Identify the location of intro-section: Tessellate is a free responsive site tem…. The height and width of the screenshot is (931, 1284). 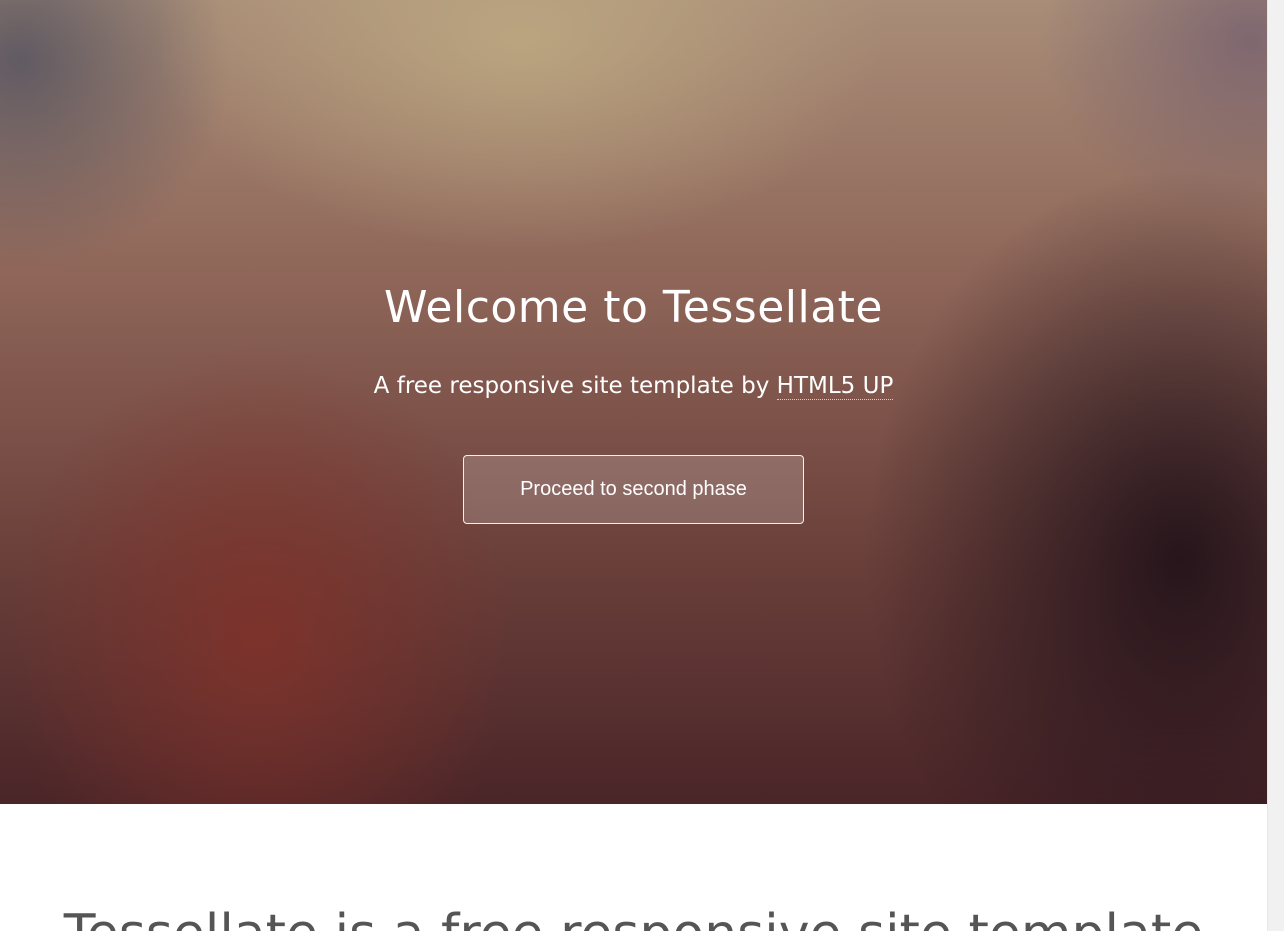
(633, 867).